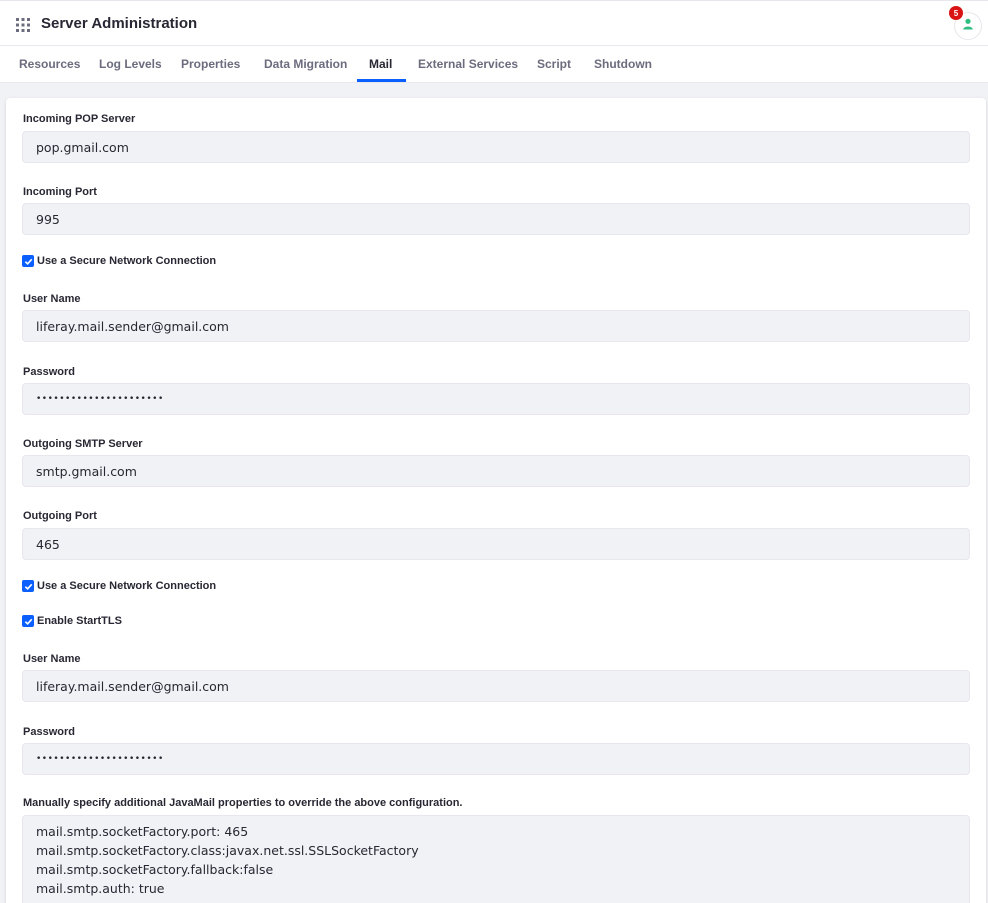 The width and height of the screenshot is (988, 903). What do you see at coordinates (380, 64) in the screenshot?
I see `tab-mail: Mail` at bounding box center [380, 64].